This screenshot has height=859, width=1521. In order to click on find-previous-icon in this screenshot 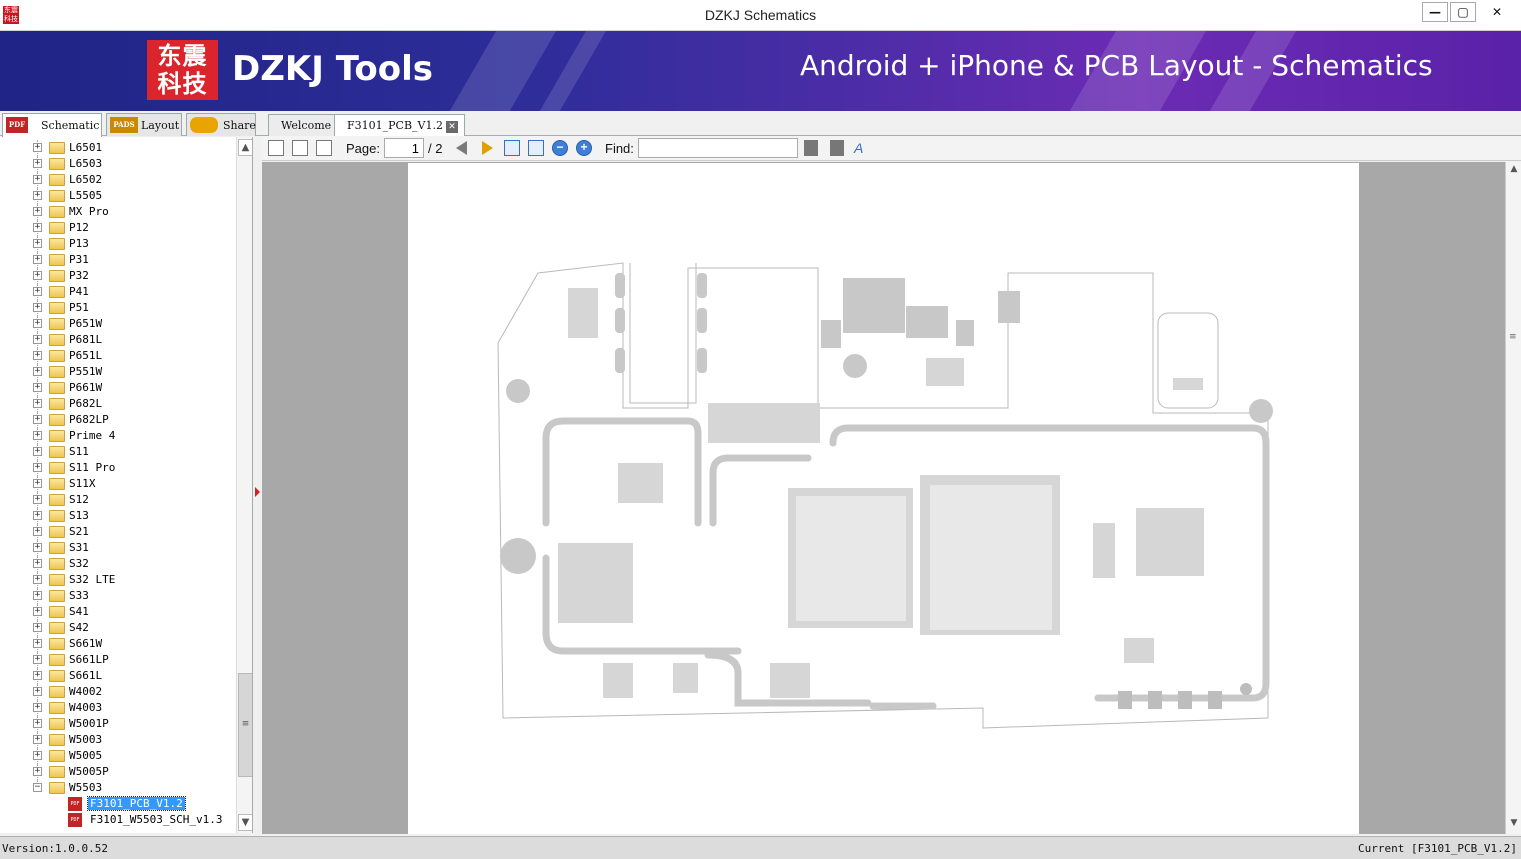, I will do `click(811, 148)`.